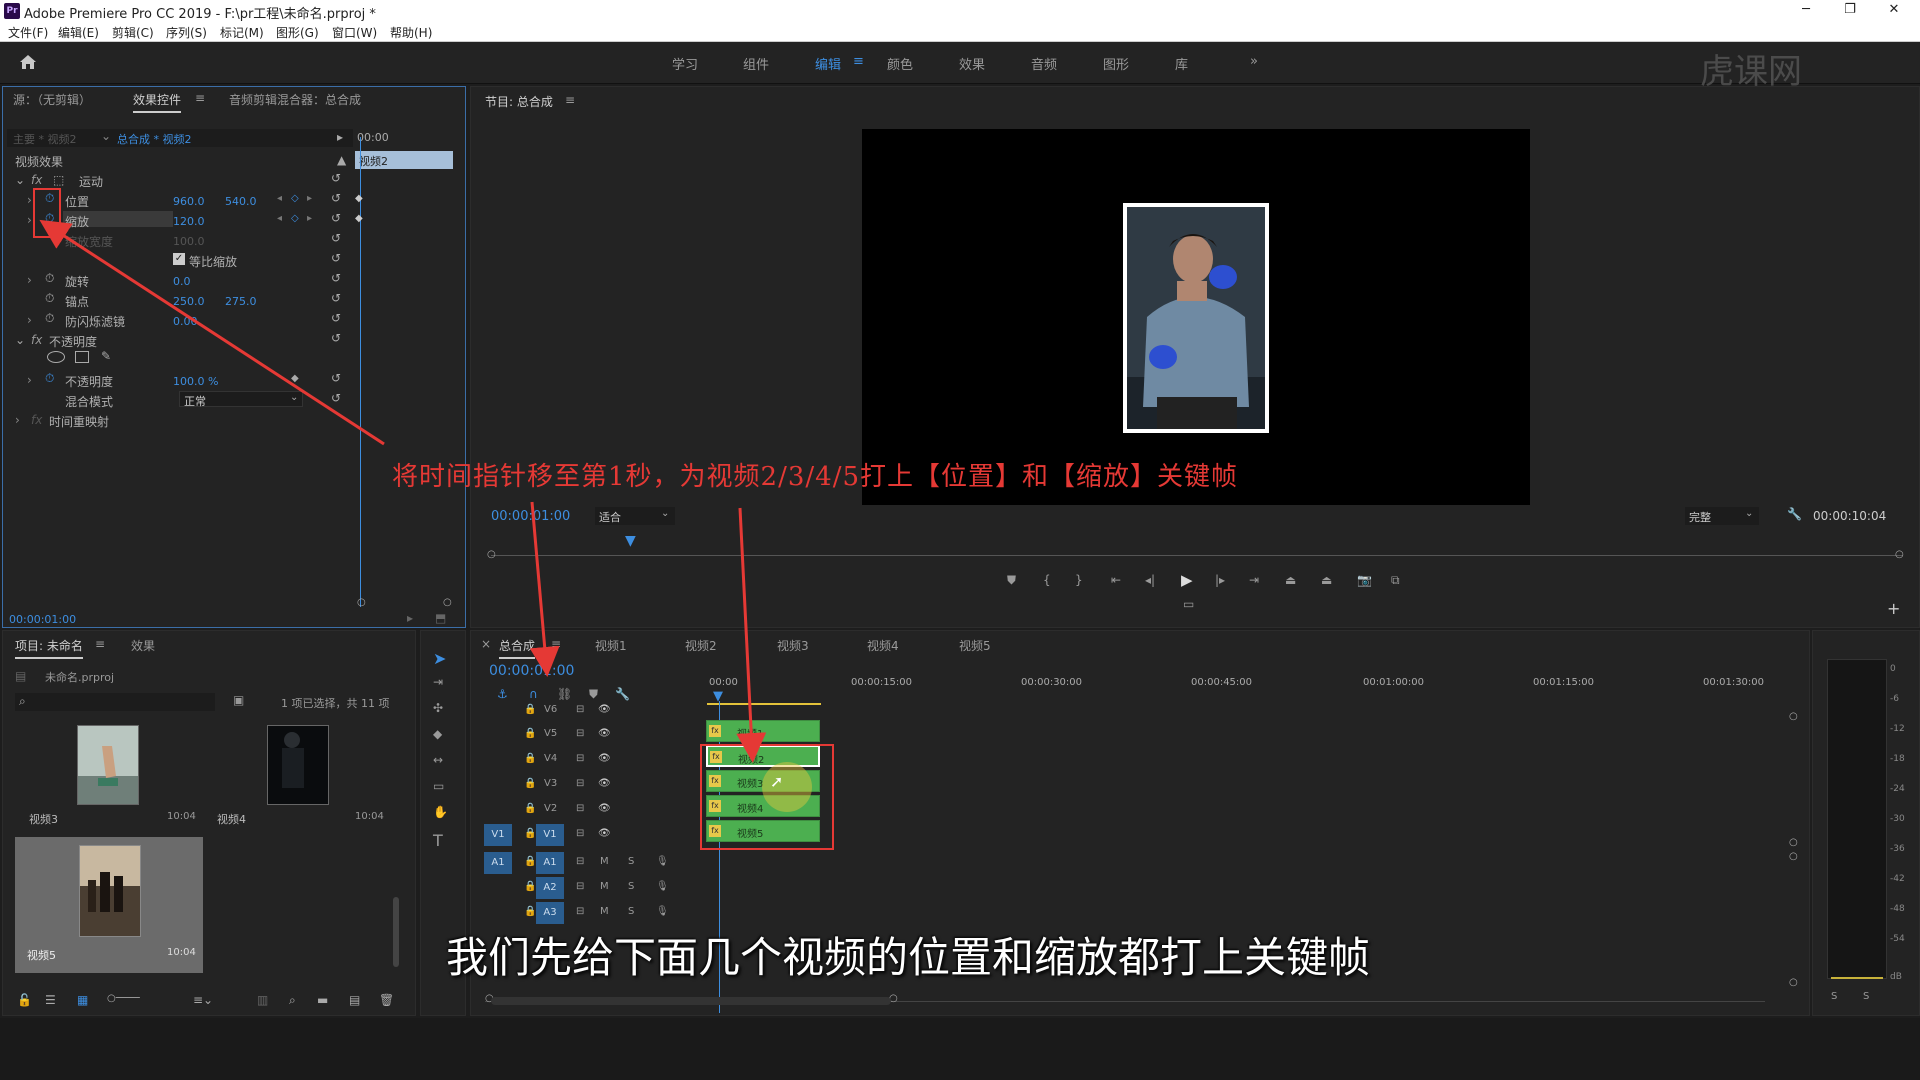  Describe the element at coordinates (815, 477) in the screenshot. I see `tutorial-annotation: 将时间指针移至第1秒，为视频2/3/4/5打上【位置】和【缩放】关键帧` at that location.